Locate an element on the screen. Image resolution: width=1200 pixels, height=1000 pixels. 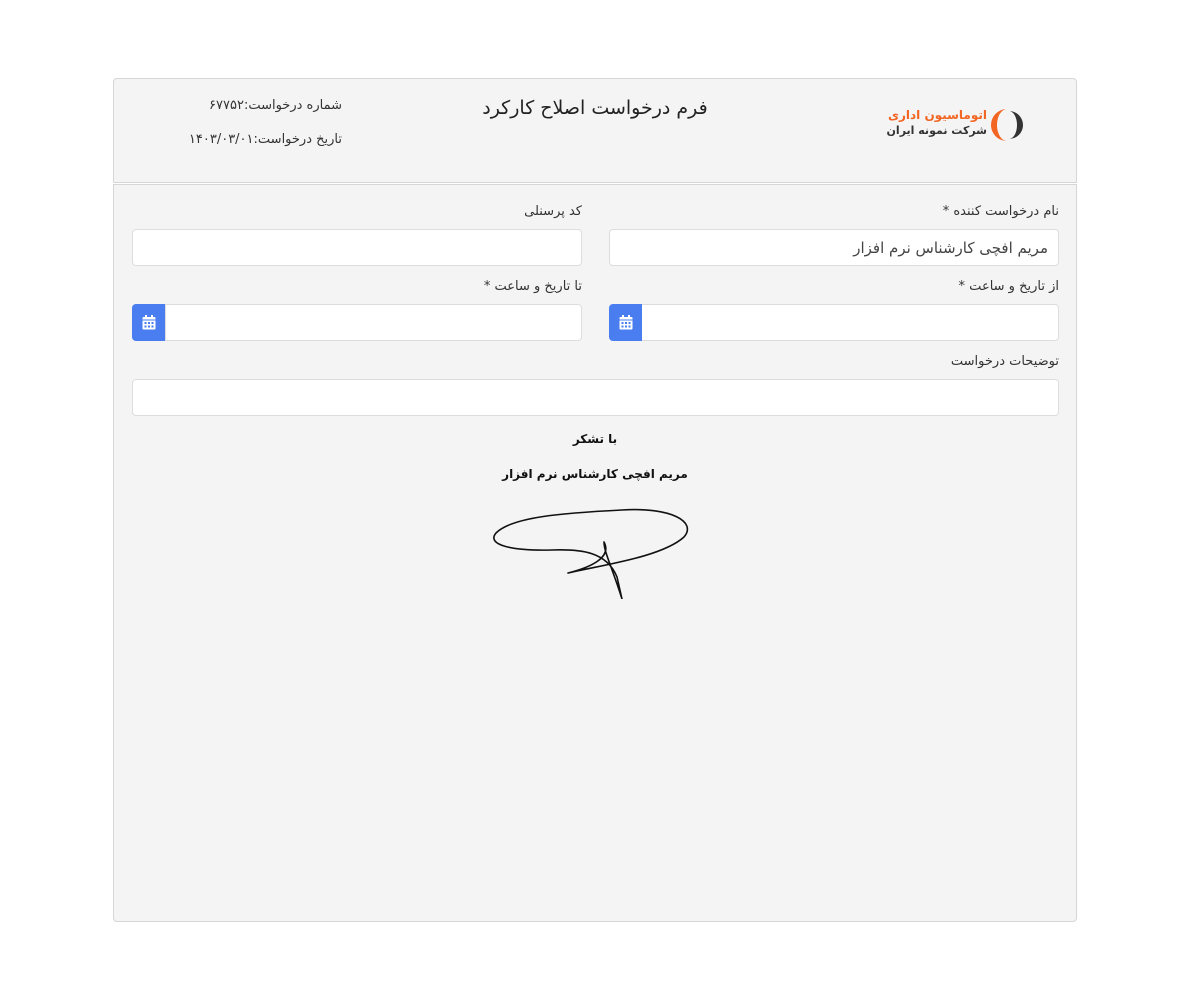
from-datetime-label: از تاریخ و ساعت * is located at coordinates (1008, 286).